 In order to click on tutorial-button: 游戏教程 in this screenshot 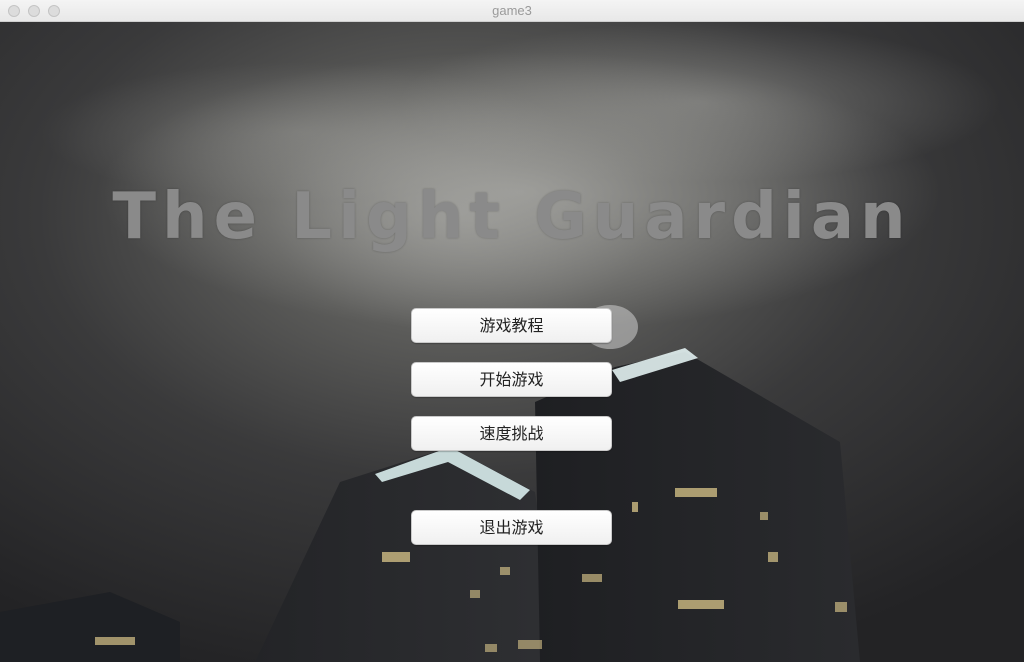, I will do `click(511, 325)`.